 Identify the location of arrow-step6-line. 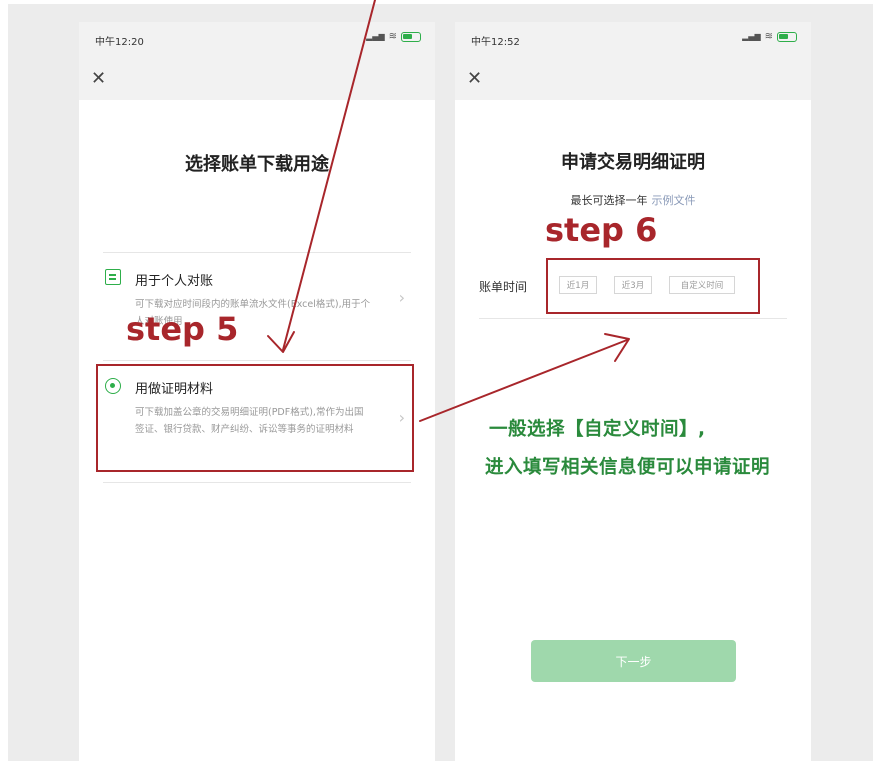
(523, 380).